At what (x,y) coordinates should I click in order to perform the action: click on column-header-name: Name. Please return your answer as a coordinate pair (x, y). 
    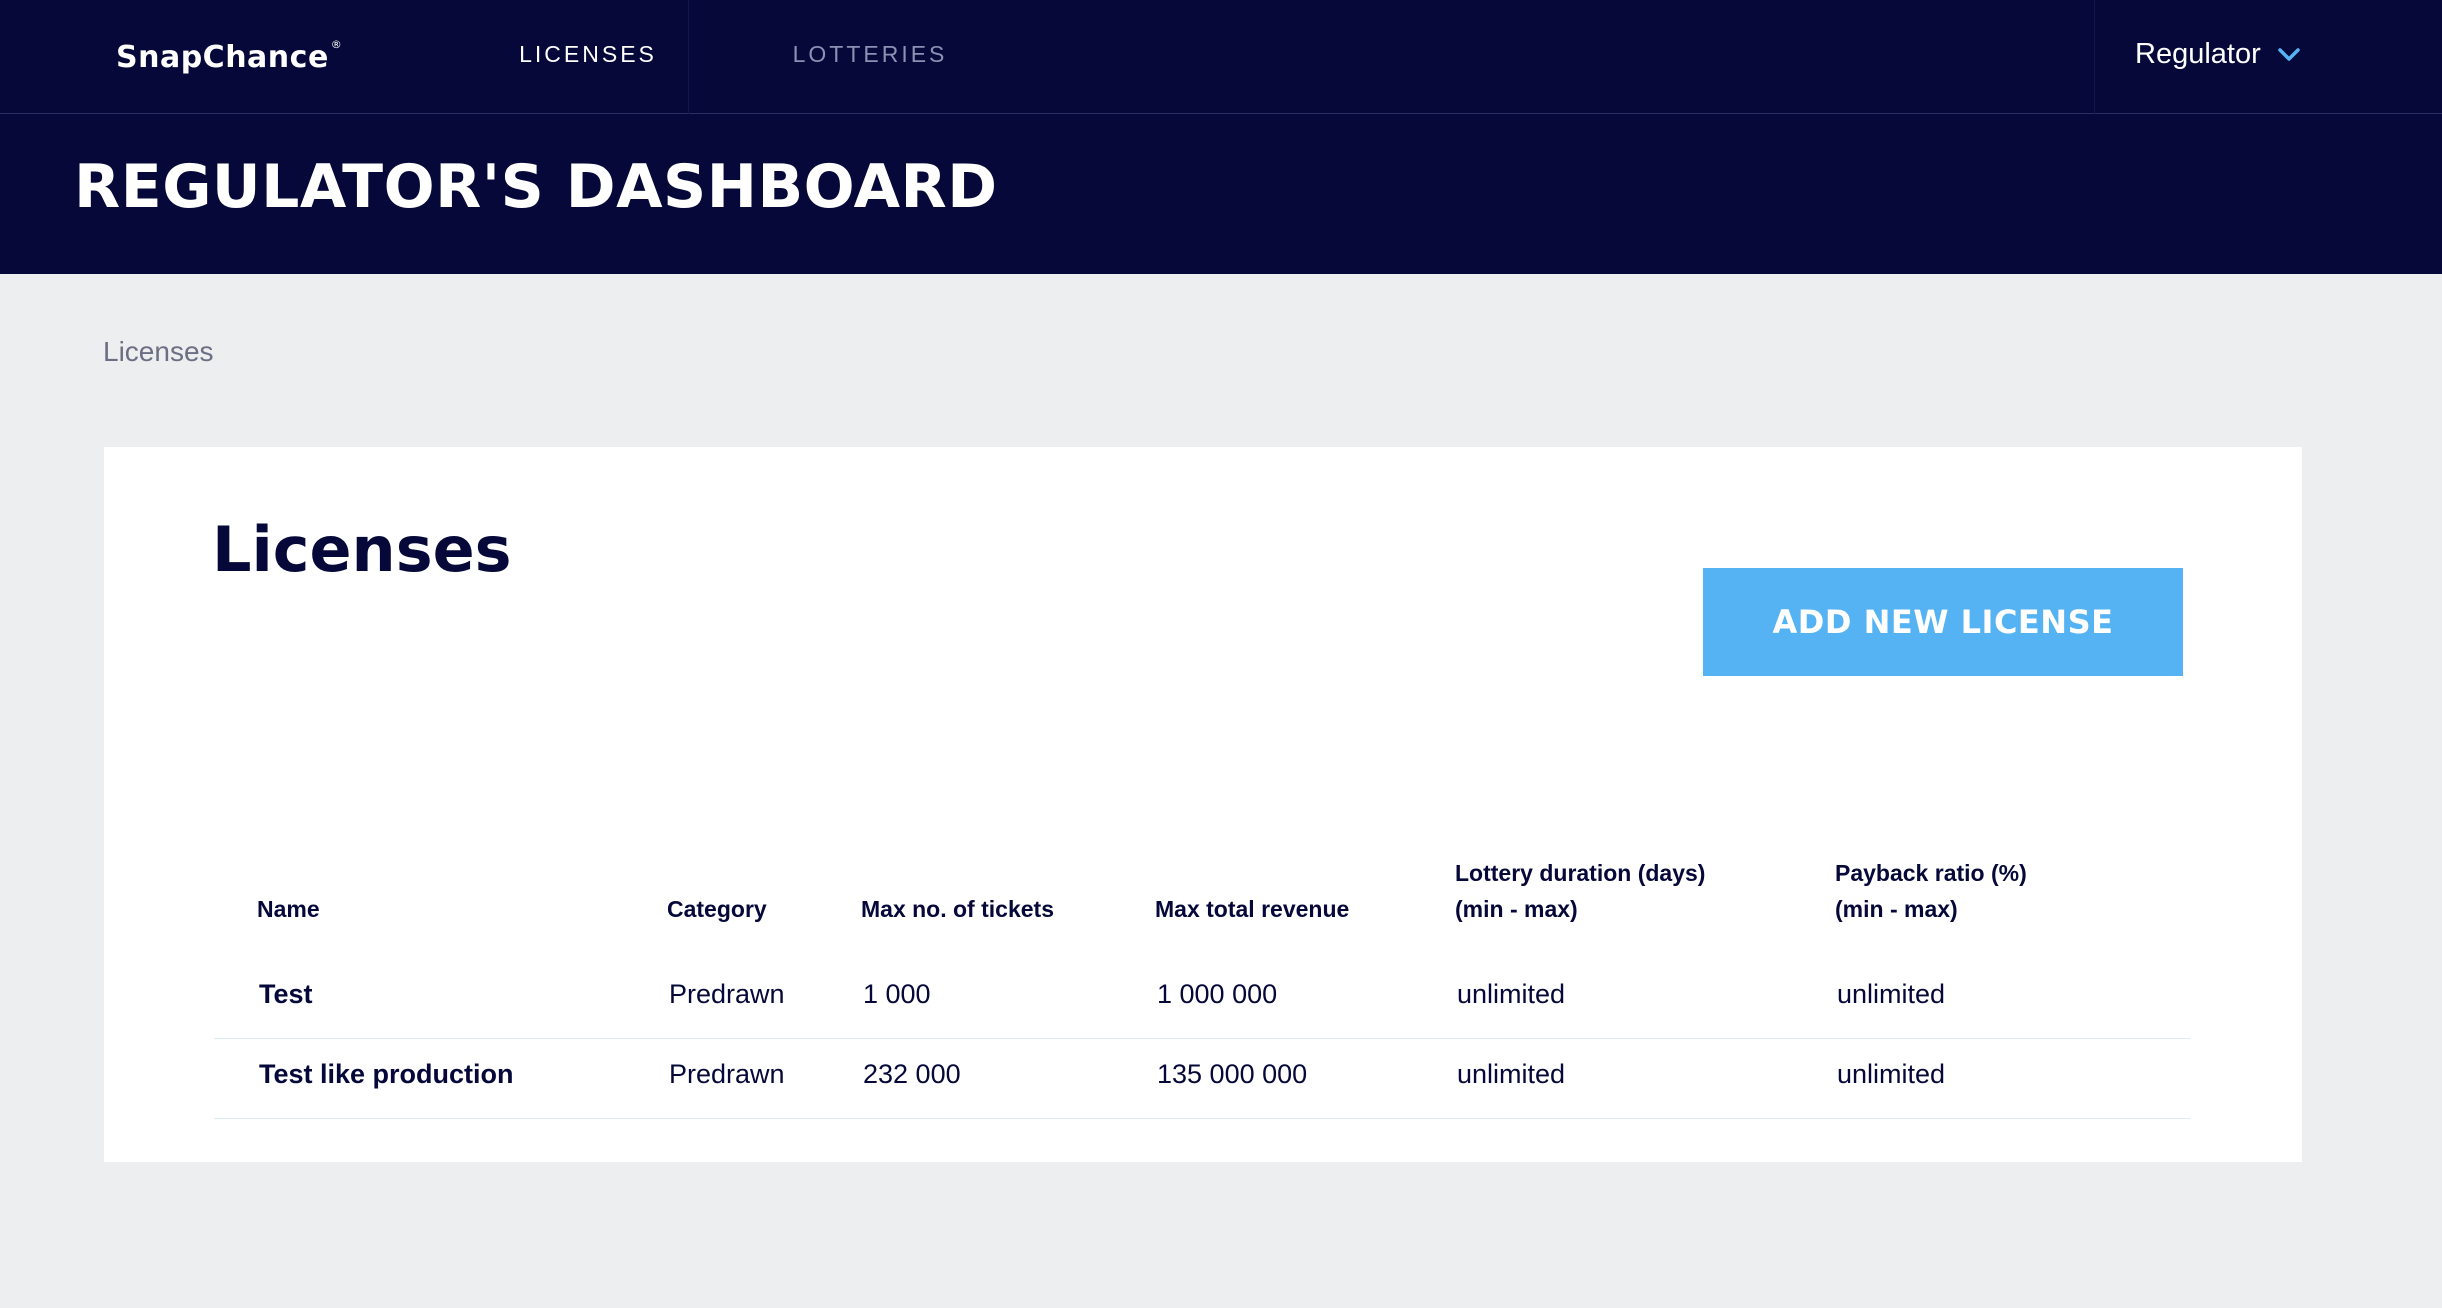
    Looking at the image, I should click on (288, 909).